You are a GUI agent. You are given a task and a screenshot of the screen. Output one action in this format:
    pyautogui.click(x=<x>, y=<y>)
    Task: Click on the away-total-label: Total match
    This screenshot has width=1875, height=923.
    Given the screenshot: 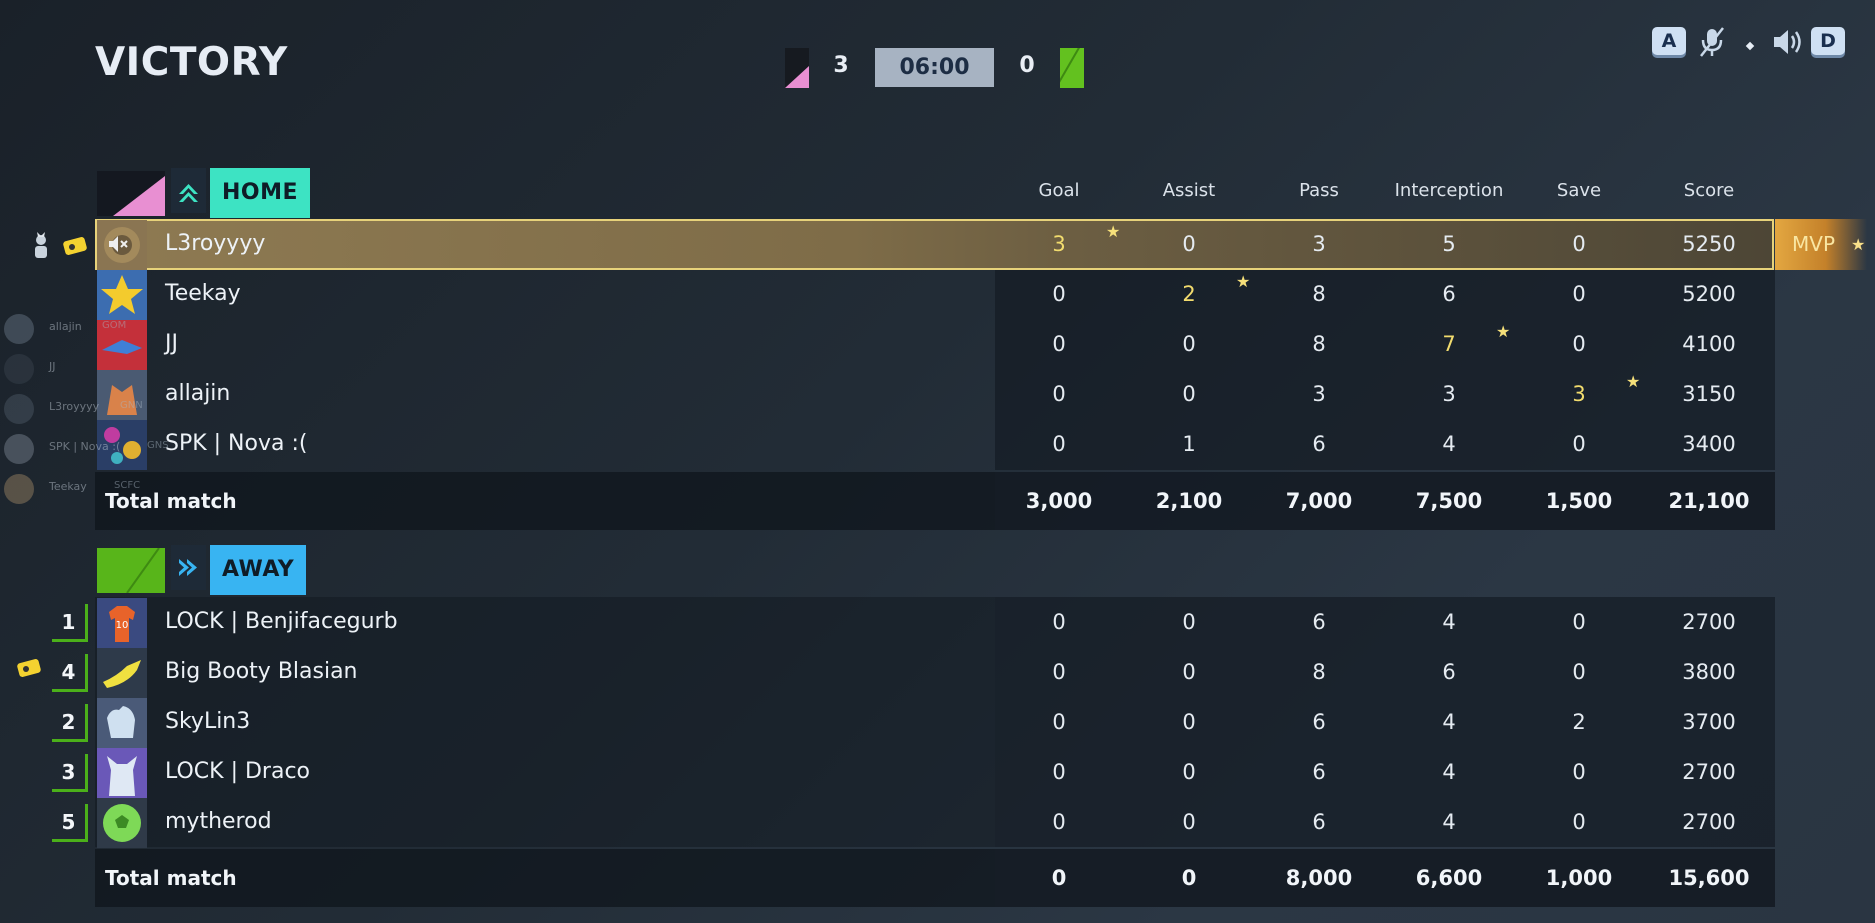 What is the action you would take?
    pyautogui.click(x=171, y=878)
    